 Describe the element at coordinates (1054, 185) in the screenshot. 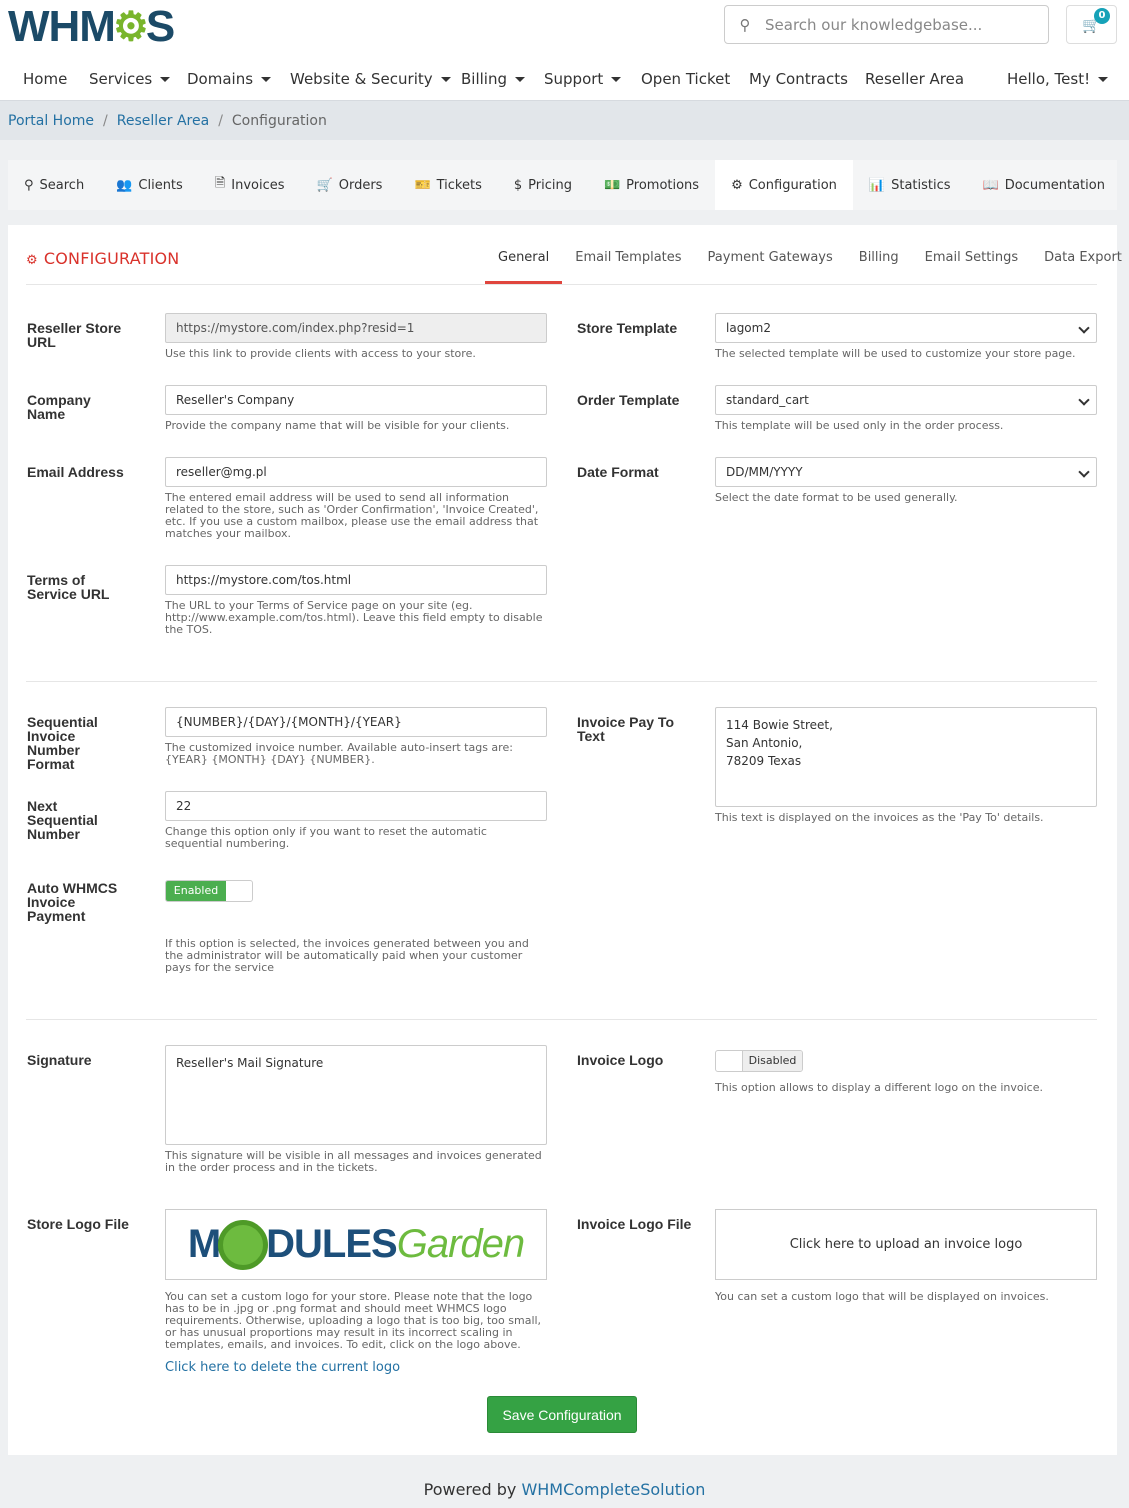

I see `tab-documentation-label: Documentation` at that location.